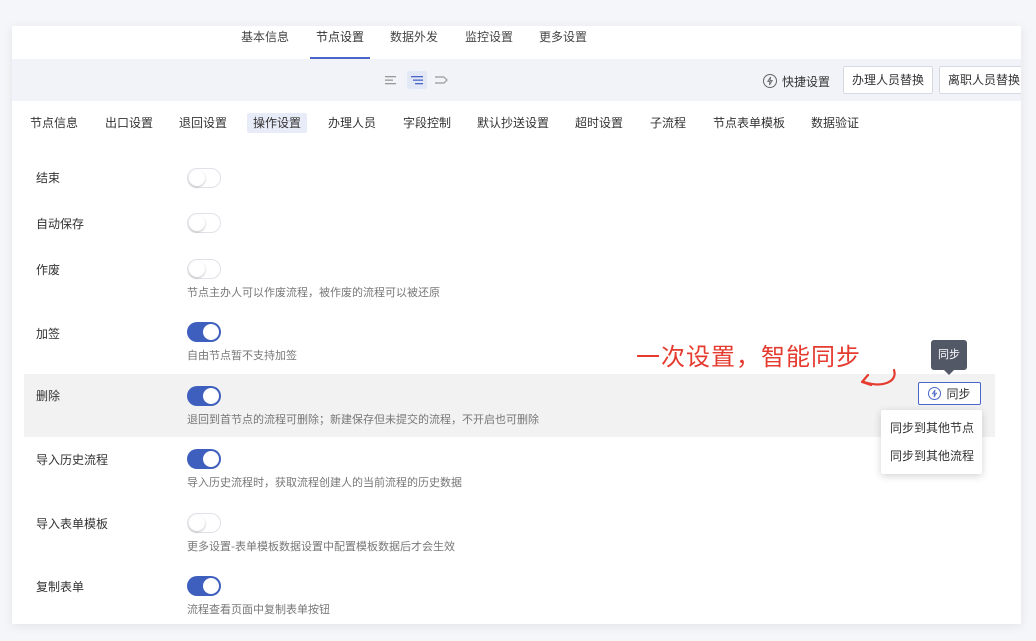  Describe the element at coordinates (48, 334) in the screenshot. I see `setting-label: 加签` at that location.